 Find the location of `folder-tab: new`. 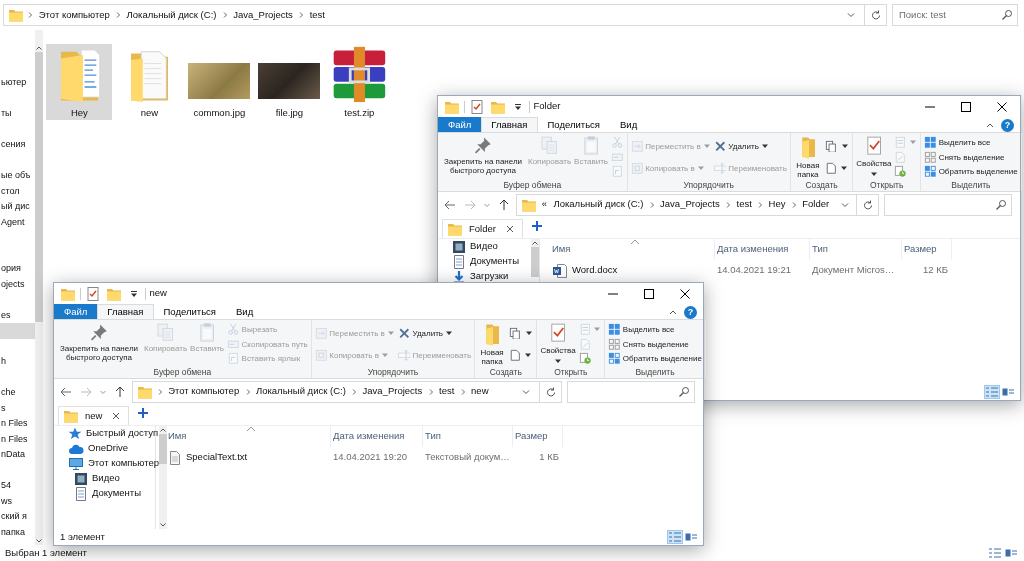

folder-tab: new is located at coordinates (94, 415).